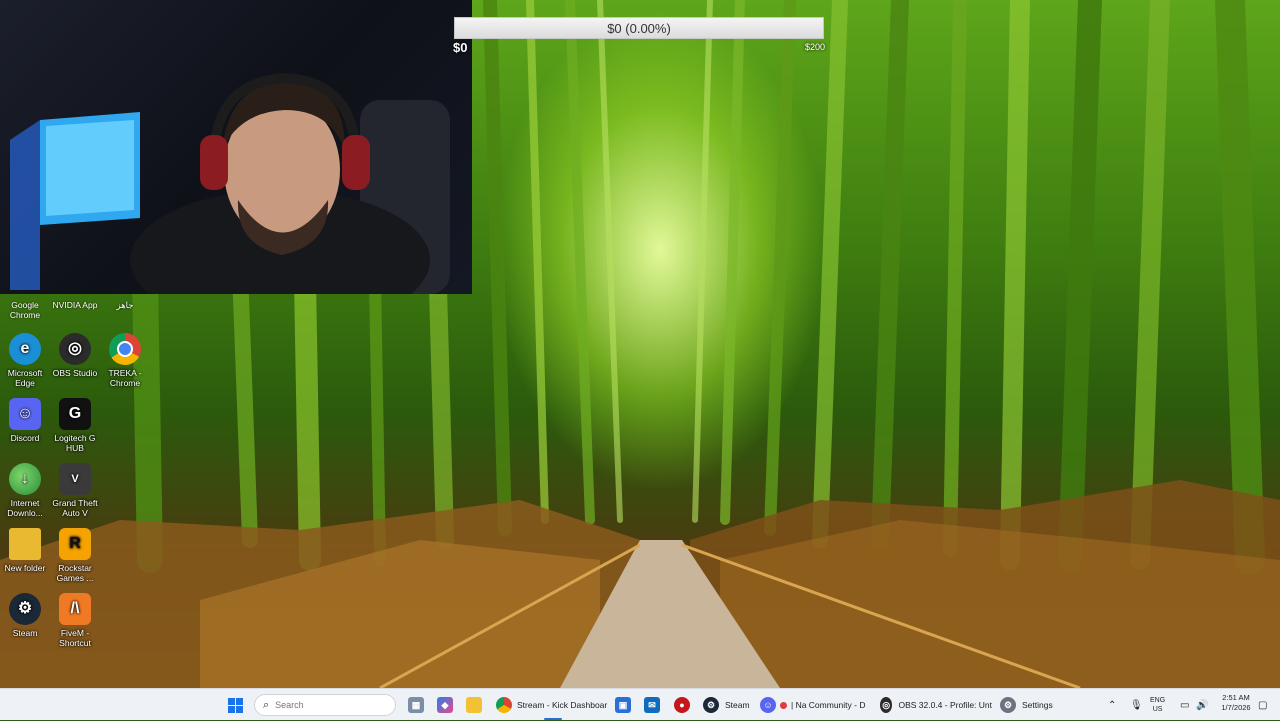  What do you see at coordinates (125, 378) in the screenshot?
I see `desktop-icon-label: TREKA - Chrome` at bounding box center [125, 378].